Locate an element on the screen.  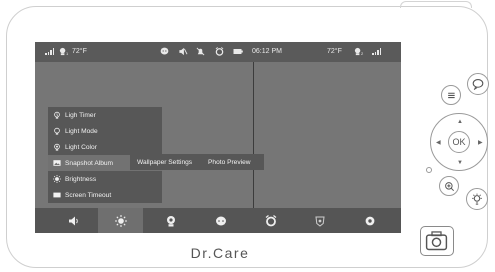
light-timer-icon is located at coordinates (57, 115).